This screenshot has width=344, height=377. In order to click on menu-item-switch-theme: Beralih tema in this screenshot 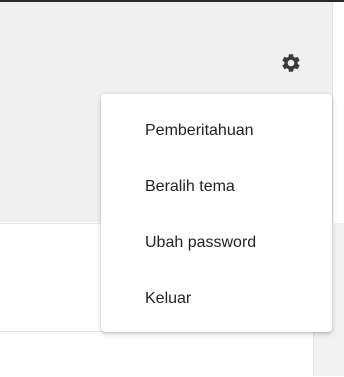, I will do `click(216, 187)`.